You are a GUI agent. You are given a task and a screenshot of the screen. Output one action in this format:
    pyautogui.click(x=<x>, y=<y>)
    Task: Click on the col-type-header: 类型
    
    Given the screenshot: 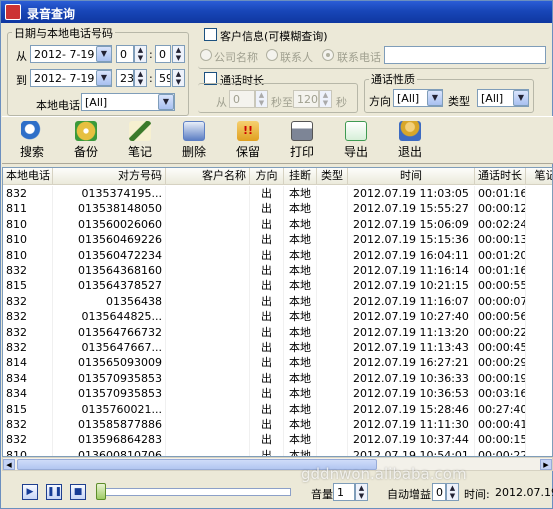 What is the action you would take?
    pyautogui.click(x=332, y=176)
    